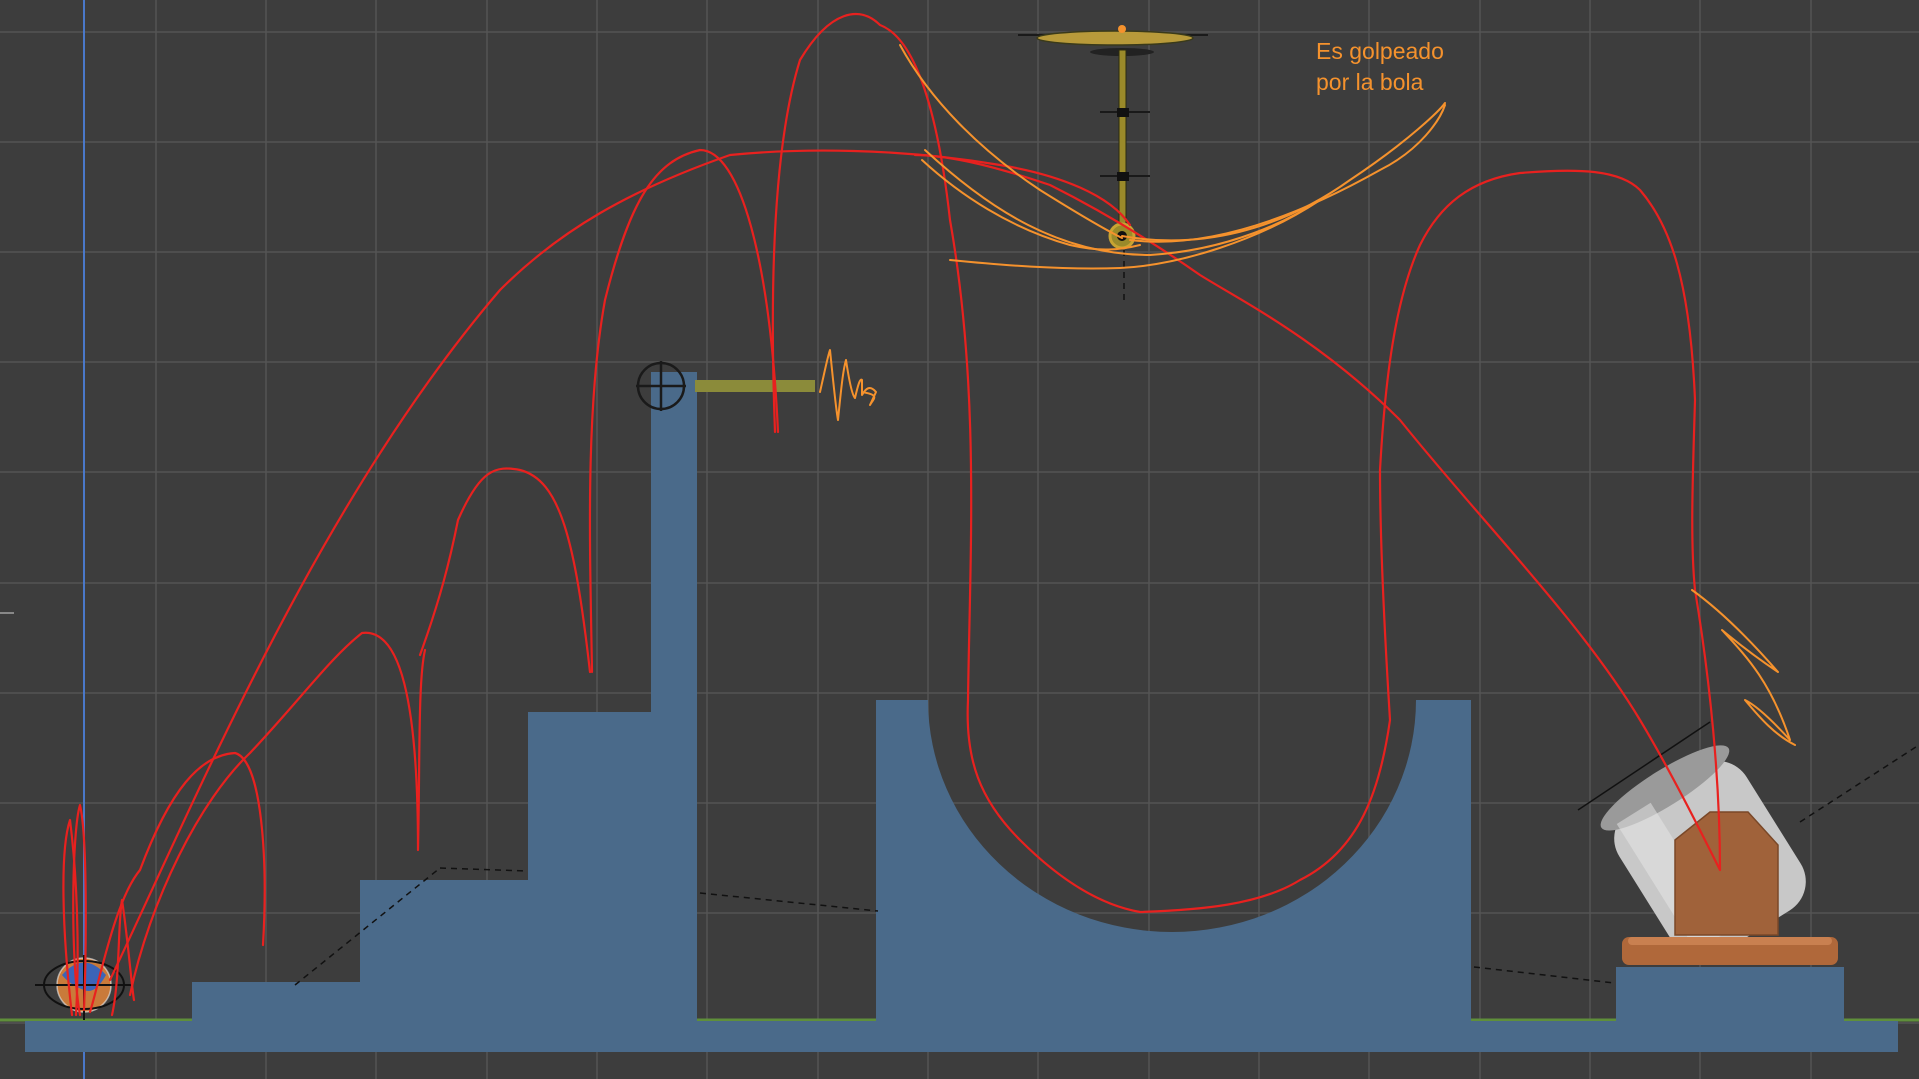 This screenshot has width=1919, height=1079. What do you see at coordinates (961, 1036) in the screenshot?
I see `base-platform` at bounding box center [961, 1036].